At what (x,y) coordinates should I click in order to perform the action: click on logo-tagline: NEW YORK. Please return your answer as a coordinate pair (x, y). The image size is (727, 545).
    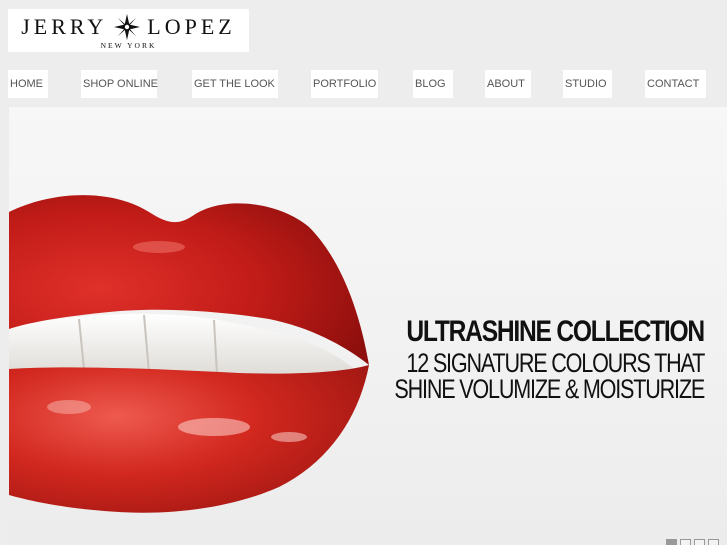
    Looking at the image, I should click on (128, 45).